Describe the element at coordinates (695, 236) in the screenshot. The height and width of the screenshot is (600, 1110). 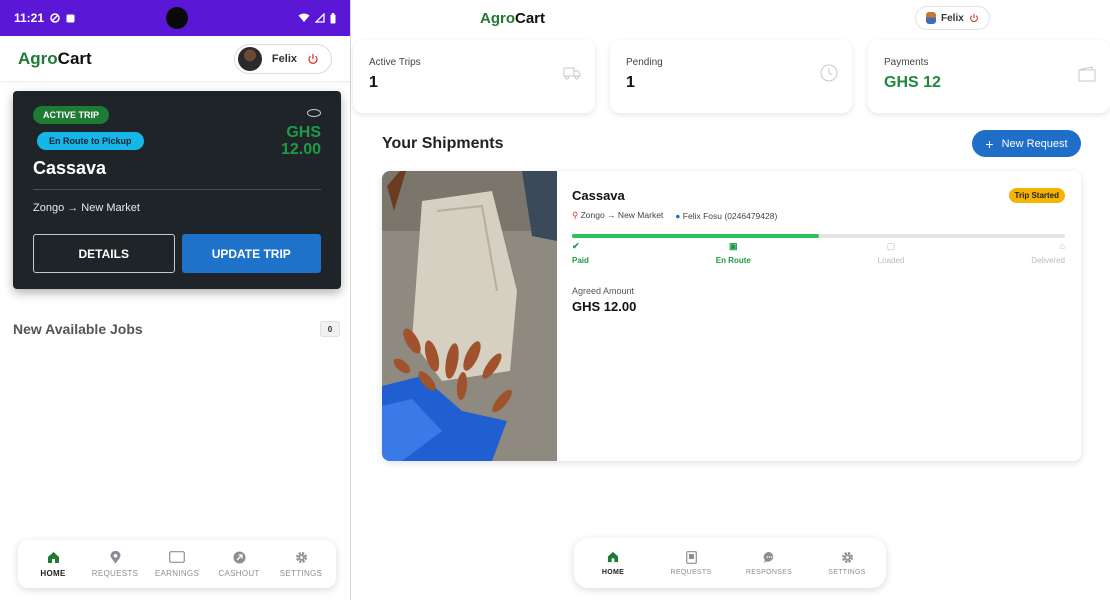
I see `progress-fill` at that location.